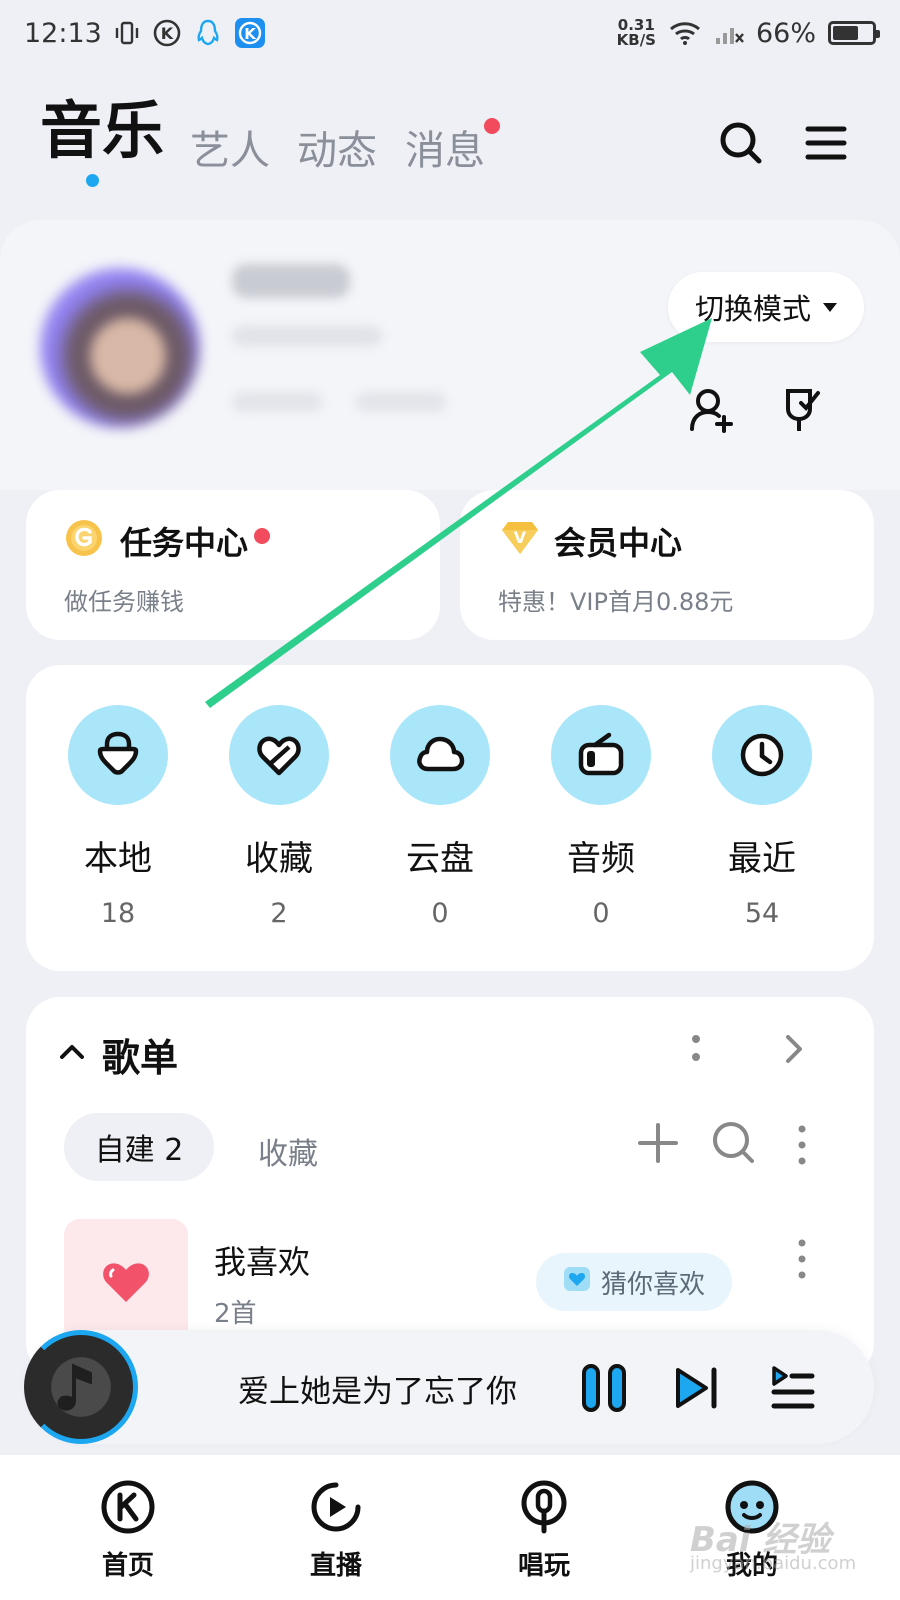 This screenshot has width=900, height=1600. I want to click on library-local-label: 本地, so click(118, 859).